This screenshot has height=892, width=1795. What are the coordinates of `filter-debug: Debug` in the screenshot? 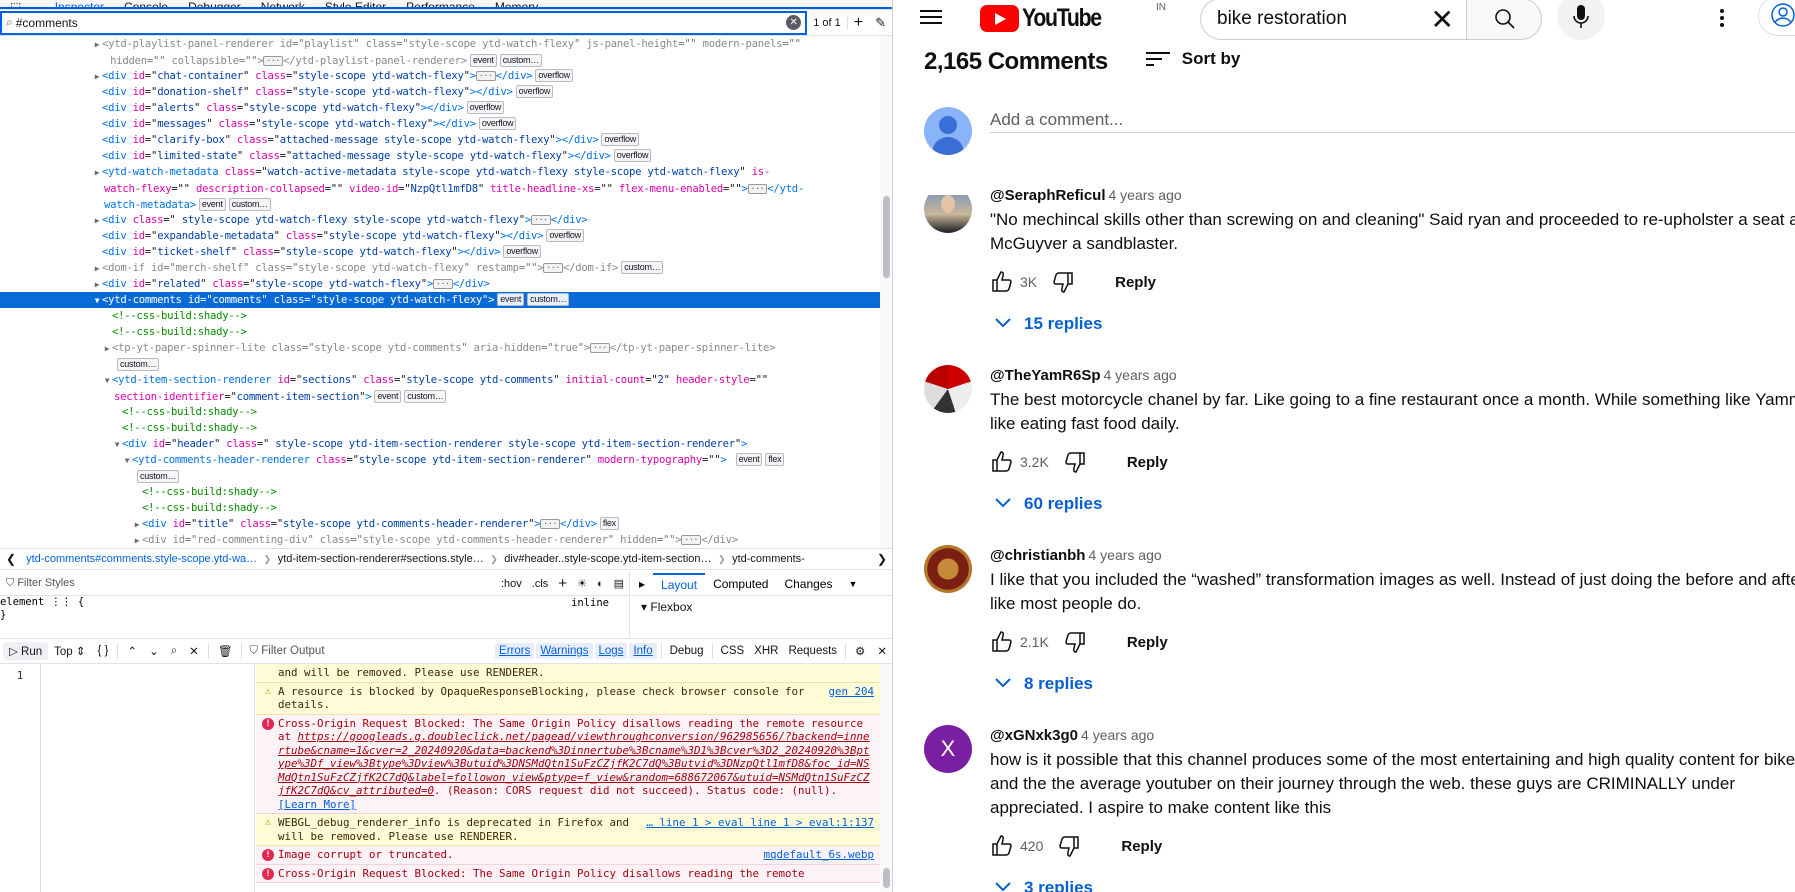 It's located at (687, 651).